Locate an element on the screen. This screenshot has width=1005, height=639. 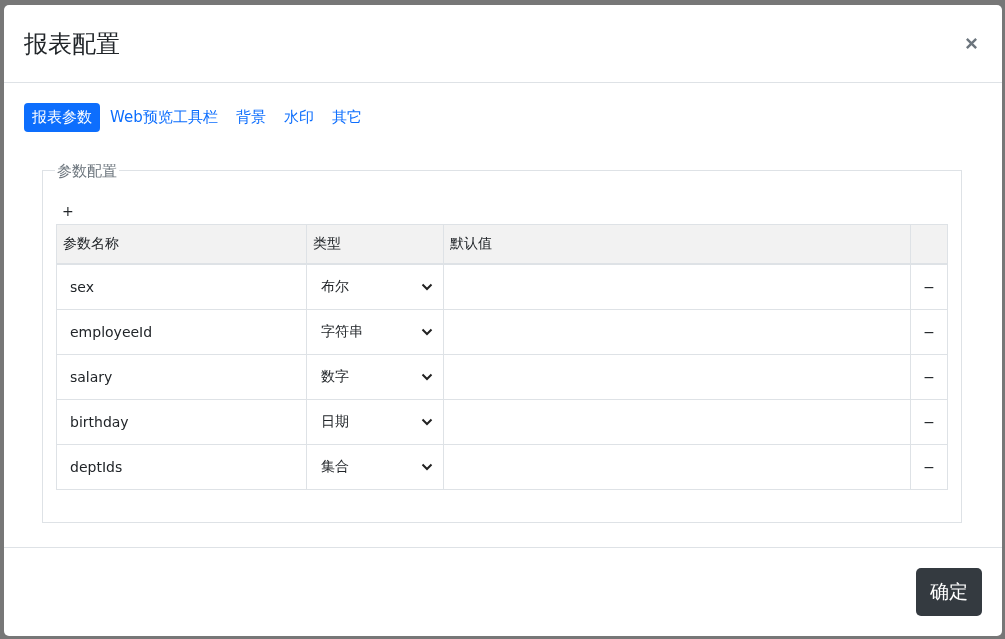
table-cell: deptIds is located at coordinates (181, 467).